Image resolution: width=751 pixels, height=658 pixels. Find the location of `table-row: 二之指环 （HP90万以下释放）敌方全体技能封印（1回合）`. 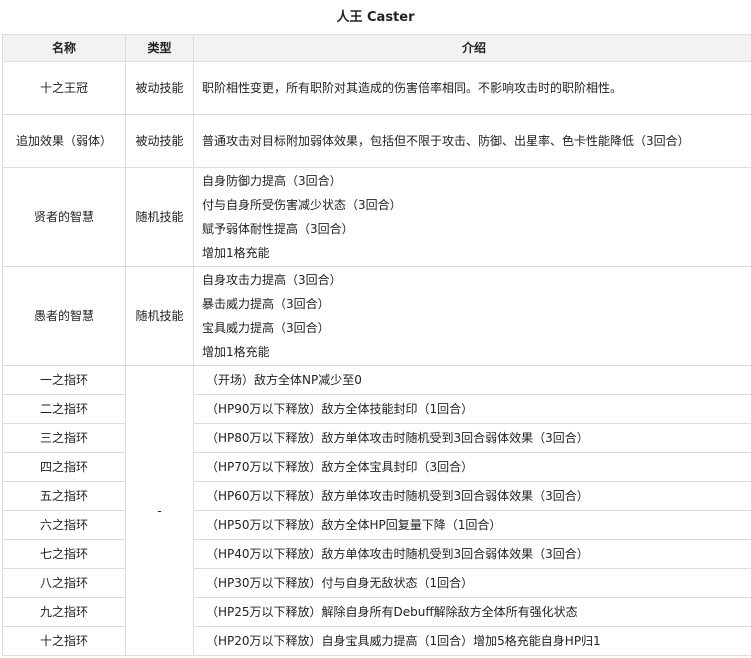

table-row: 二之指环 （HP90万以下释放）敌方全体技能封印（1回合） is located at coordinates (376, 409).